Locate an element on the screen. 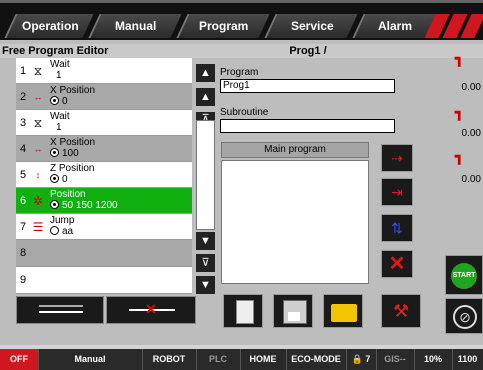 This screenshot has height=370, width=483. tab-alarm: Alarm is located at coordinates (394, 26).